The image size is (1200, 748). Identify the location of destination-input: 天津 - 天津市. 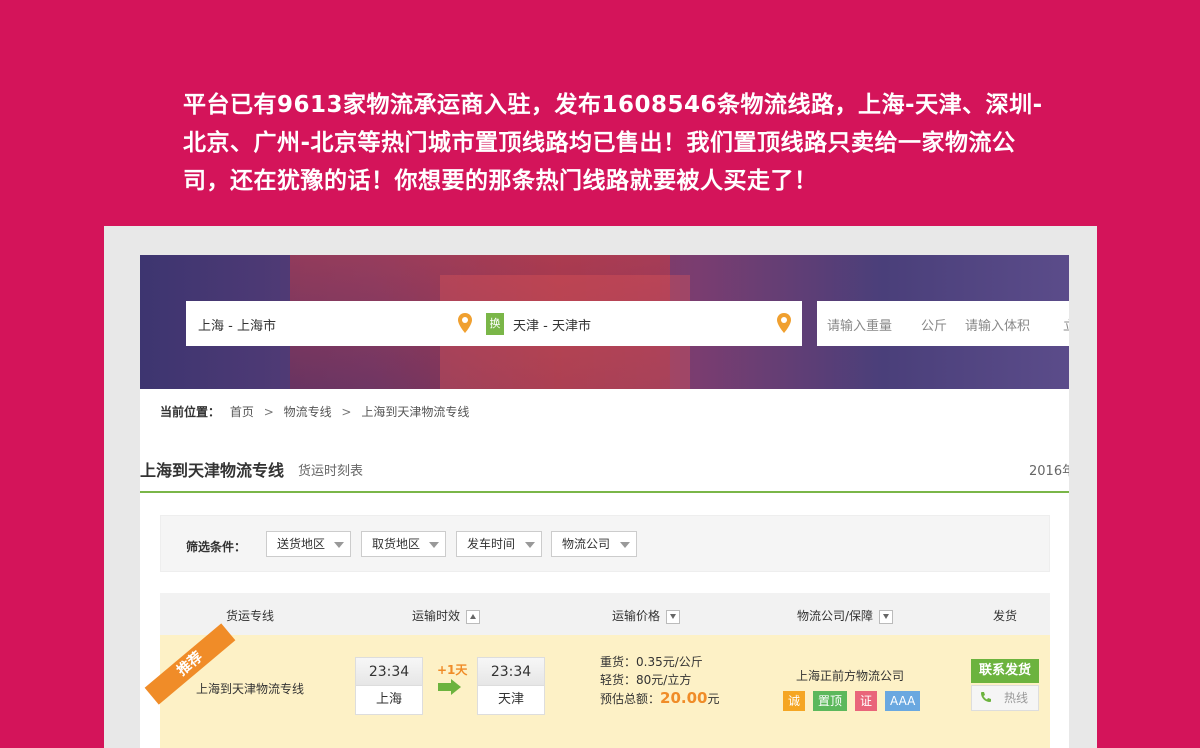
(552, 324).